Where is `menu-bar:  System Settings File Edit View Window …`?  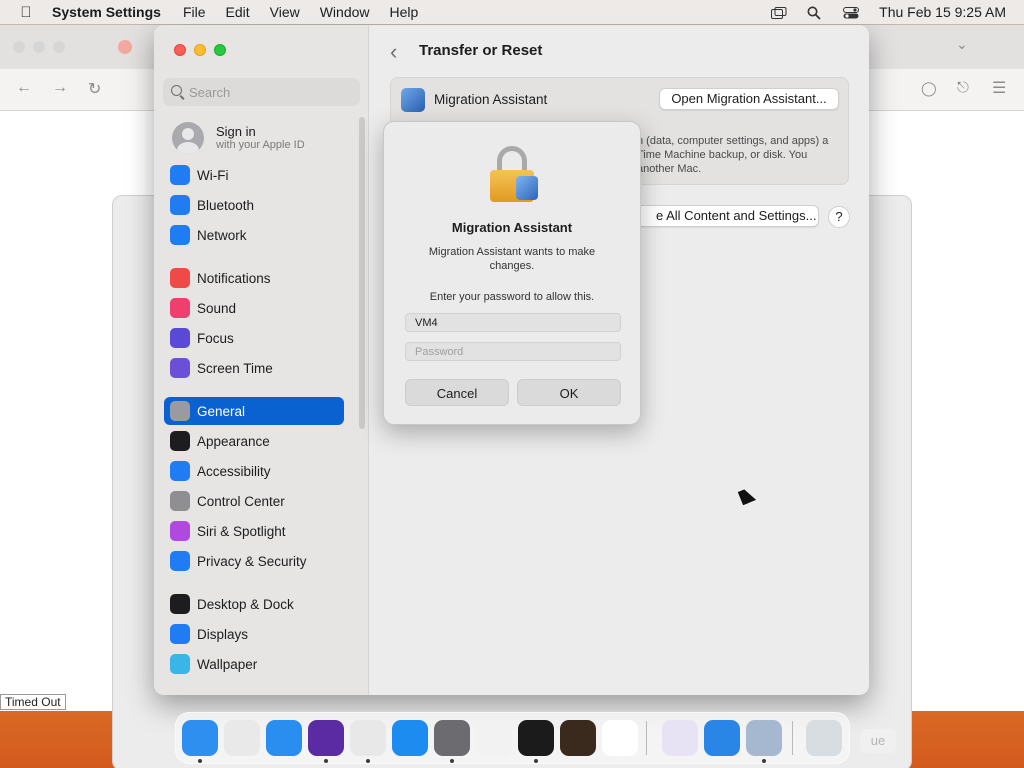 menu-bar:  System Settings File Edit View Window … is located at coordinates (512, 12).